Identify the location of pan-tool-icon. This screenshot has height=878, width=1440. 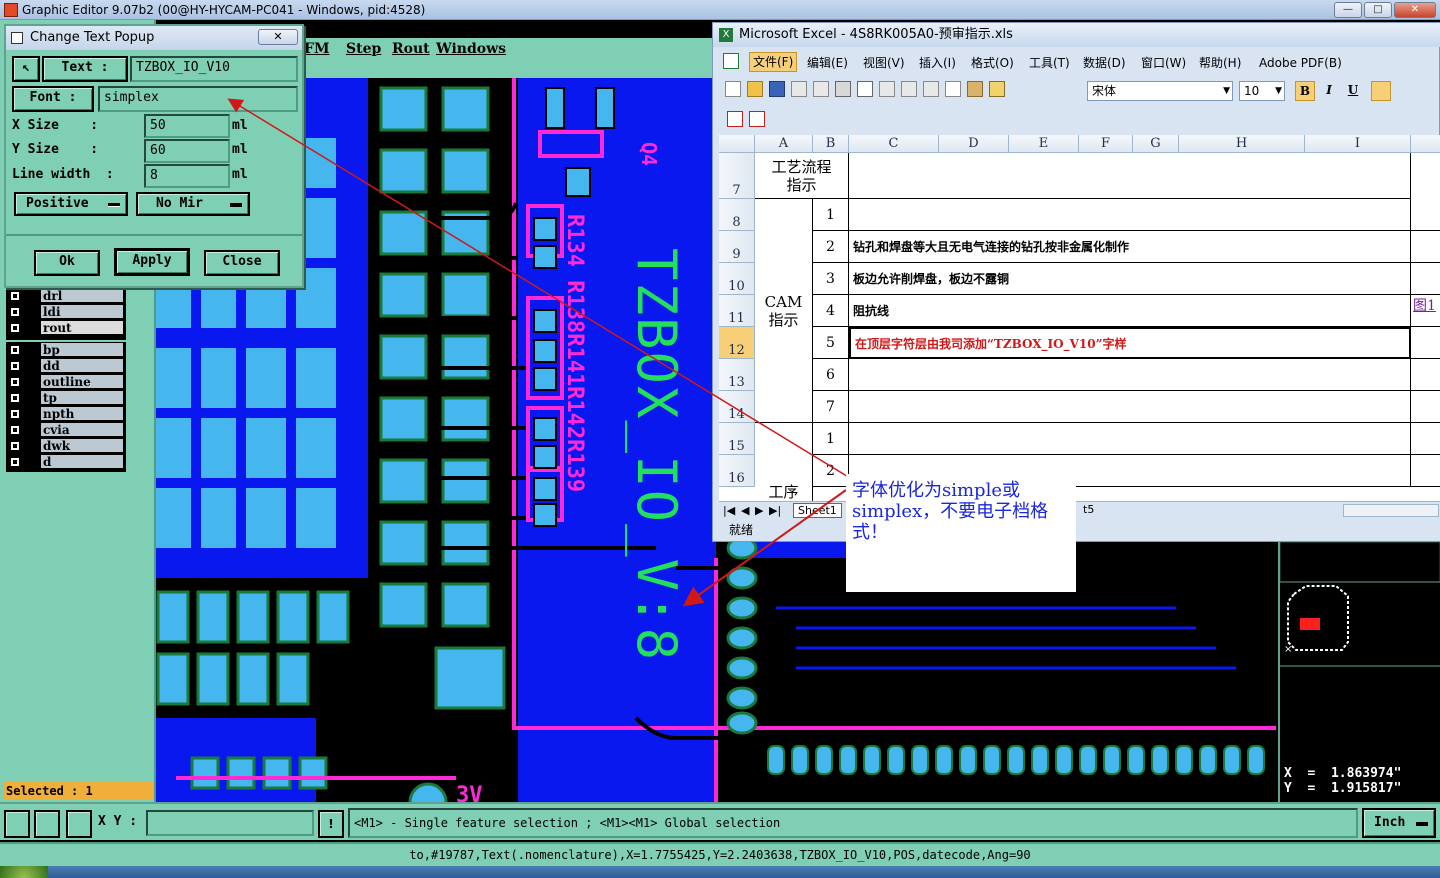
(17, 824).